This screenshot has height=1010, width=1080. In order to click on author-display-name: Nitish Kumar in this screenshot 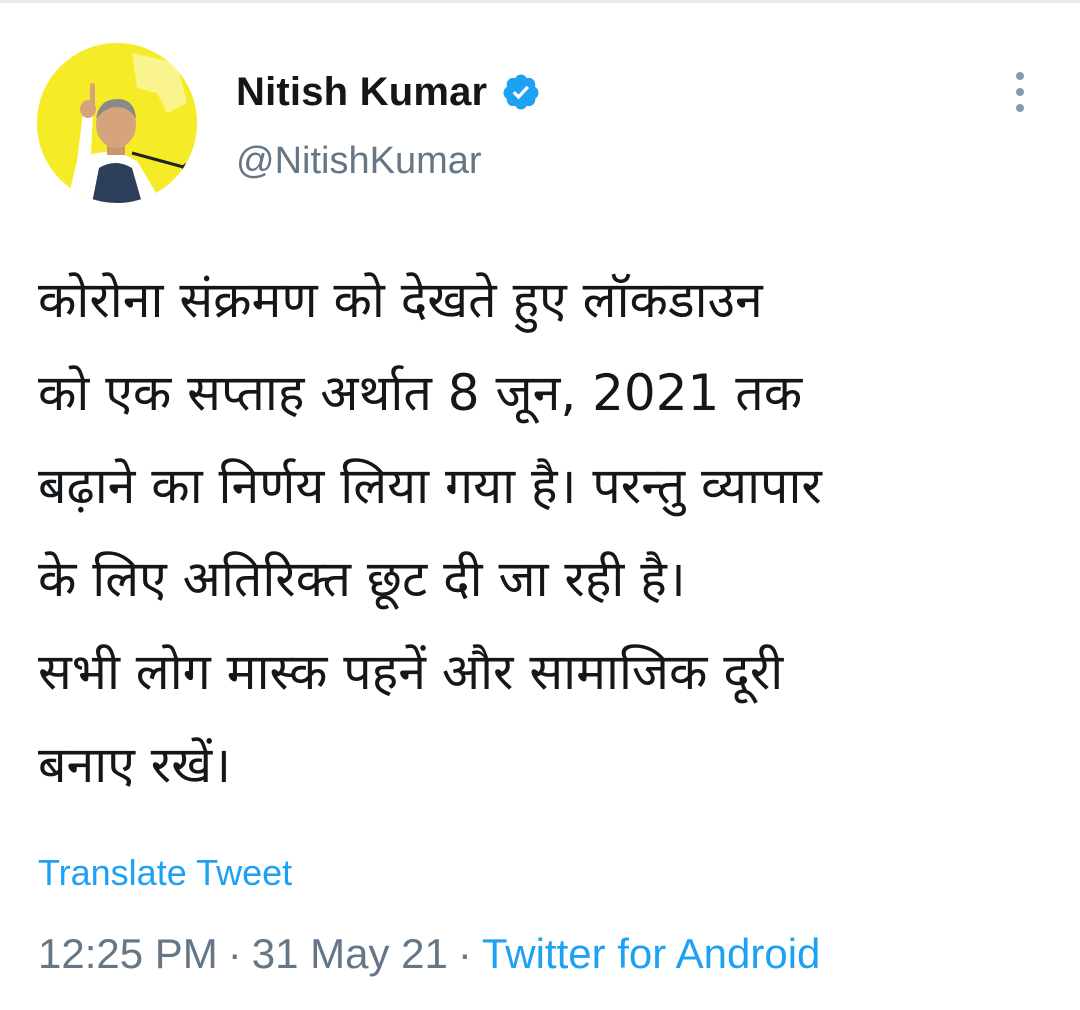, I will do `click(361, 92)`.